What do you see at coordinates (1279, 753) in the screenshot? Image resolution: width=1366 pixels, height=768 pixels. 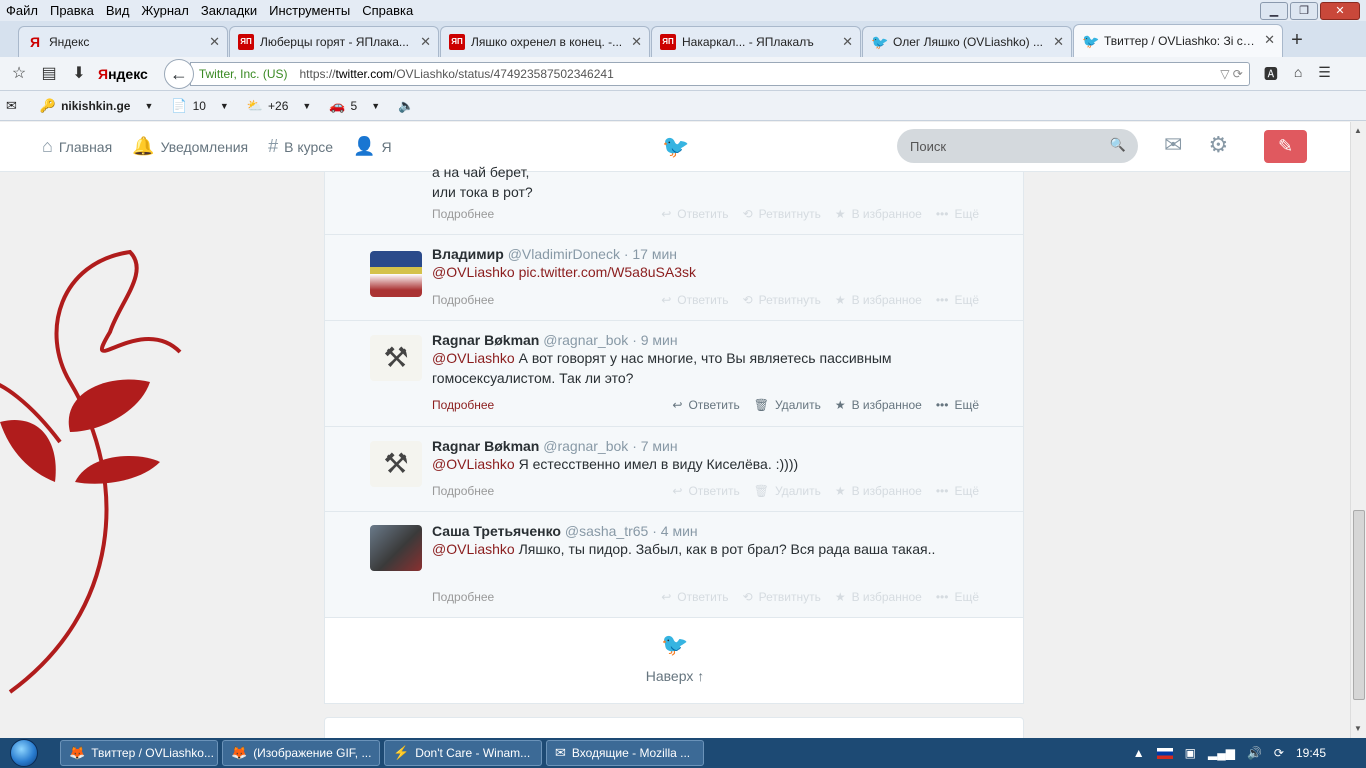 I see `update-icon: ⟳` at bounding box center [1279, 753].